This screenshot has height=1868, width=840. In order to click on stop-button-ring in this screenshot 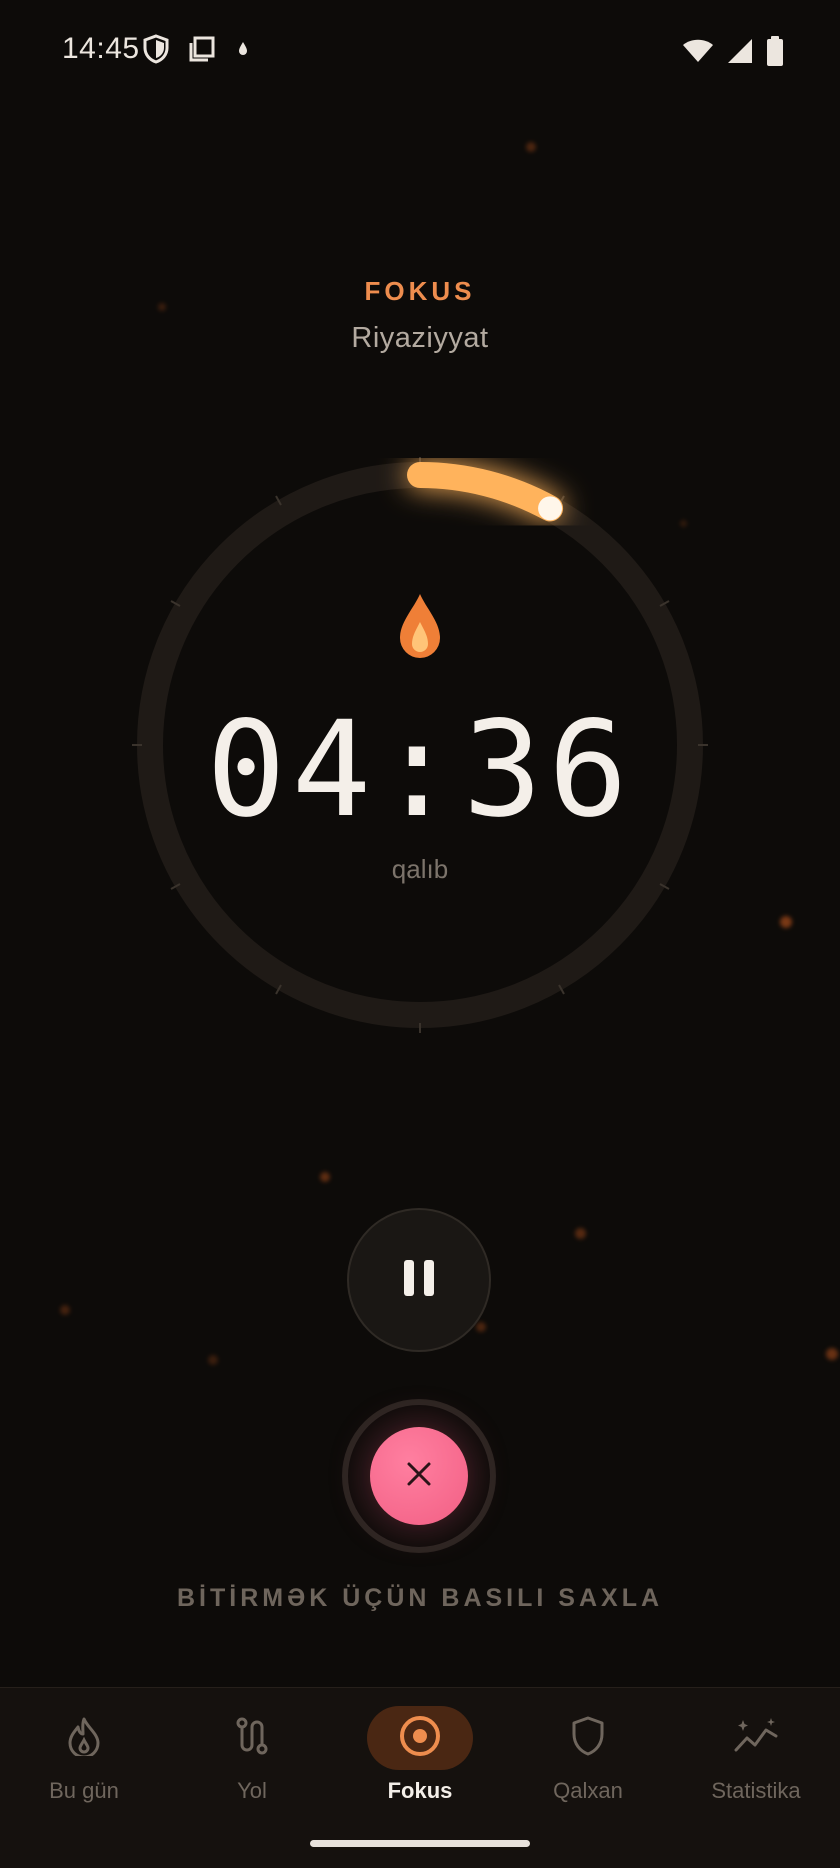, I will do `click(419, 1476)`.